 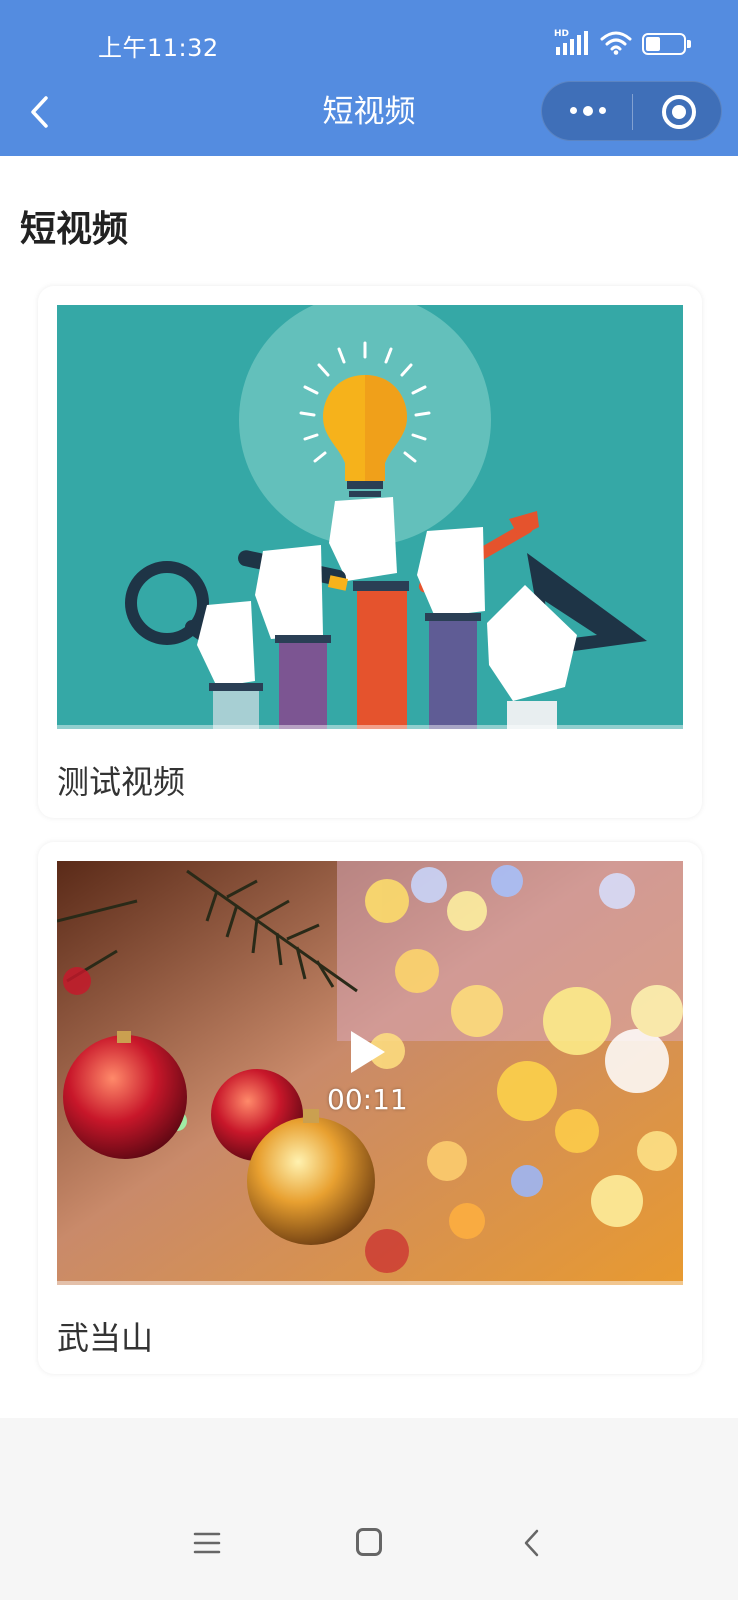 I want to click on system-nav-bar, so click(x=369, y=1550).